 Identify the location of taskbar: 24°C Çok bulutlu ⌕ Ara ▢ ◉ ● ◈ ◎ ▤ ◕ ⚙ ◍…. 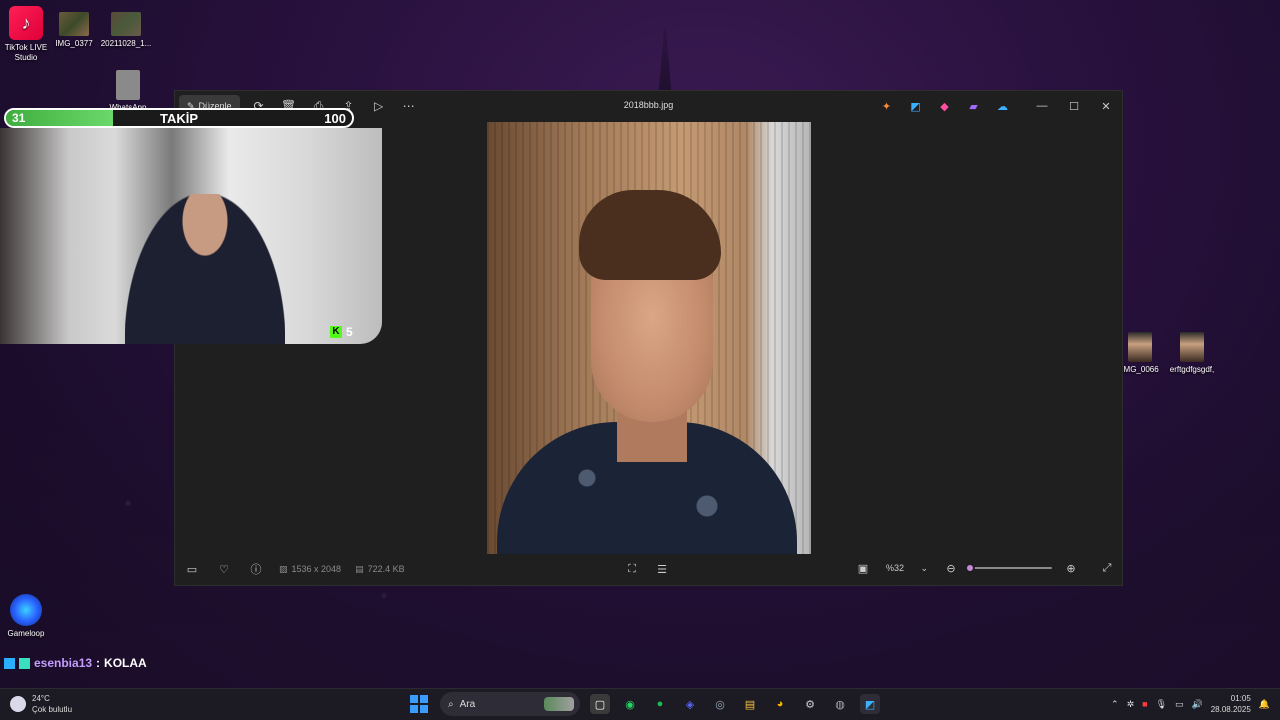
(640, 704).